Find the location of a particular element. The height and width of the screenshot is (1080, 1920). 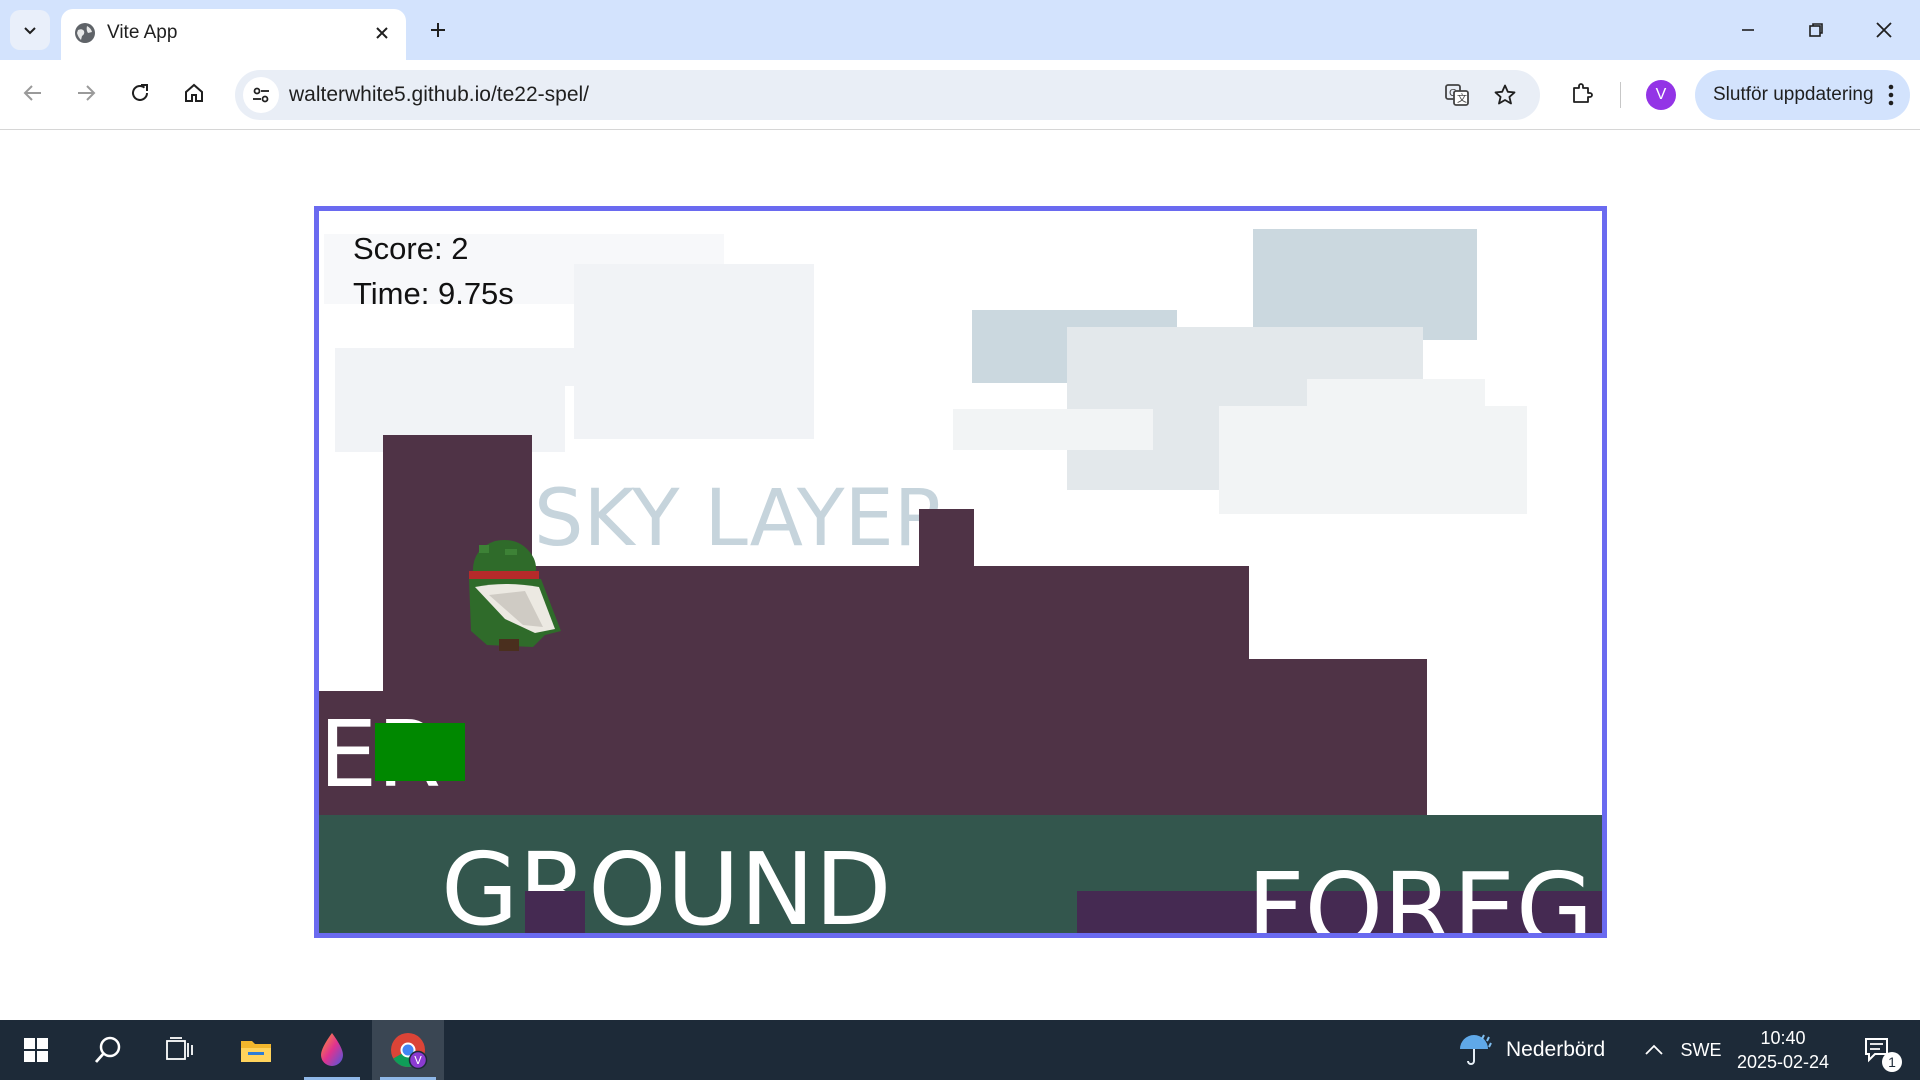

translate-icon: G 文 is located at coordinates (1457, 95).